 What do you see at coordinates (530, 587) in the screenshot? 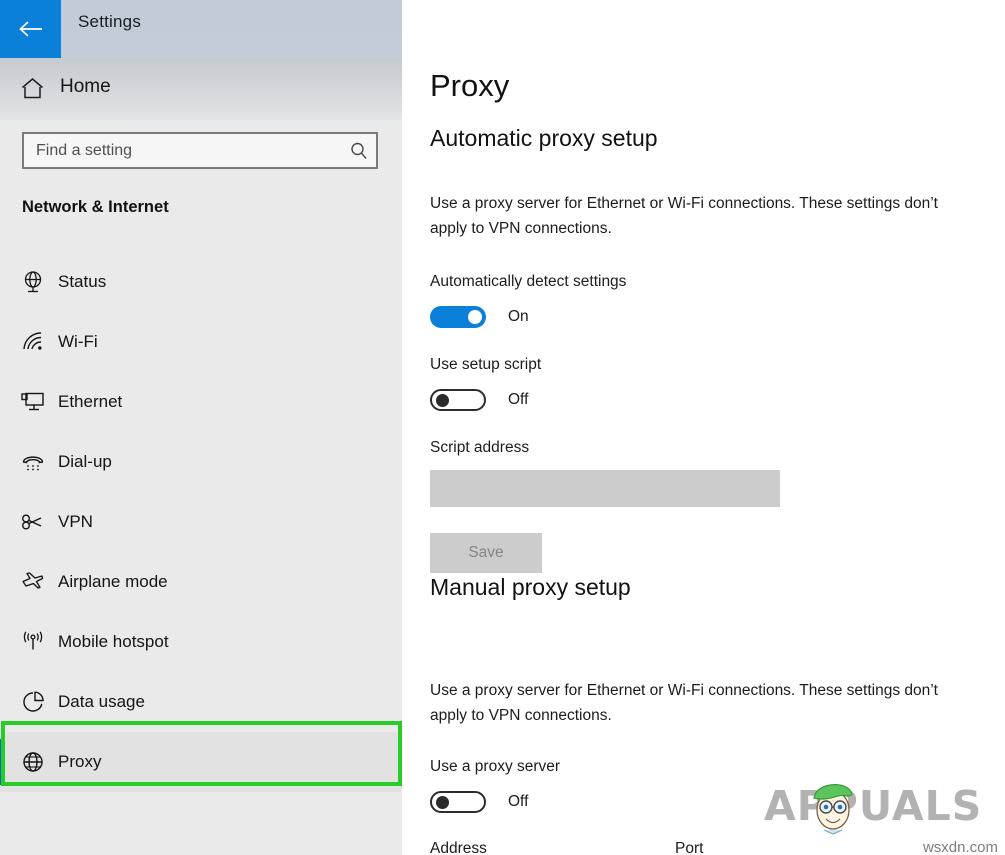
I see `manual-proxy-heading: Manual proxy setup` at bounding box center [530, 587].